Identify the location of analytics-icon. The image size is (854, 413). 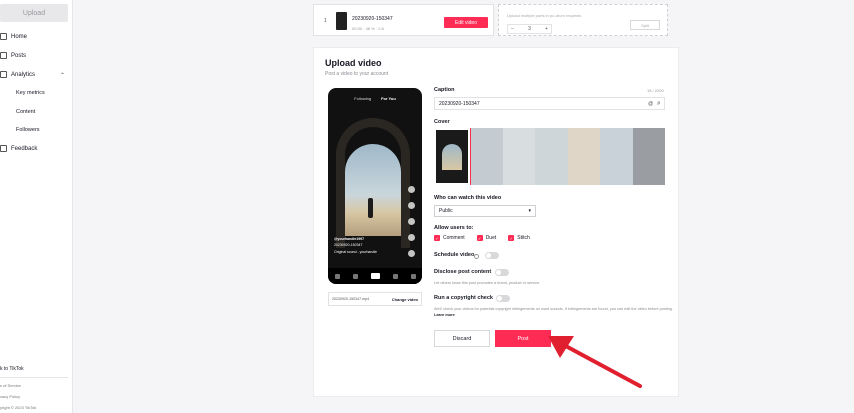
(3, 74).